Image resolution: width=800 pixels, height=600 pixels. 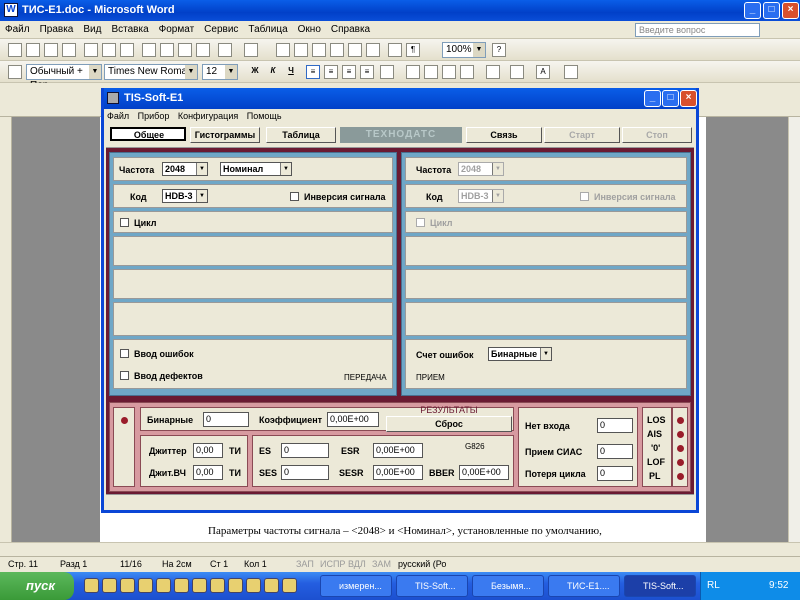 I want to click on menu-format: Формат, so click(x=177, y=30).